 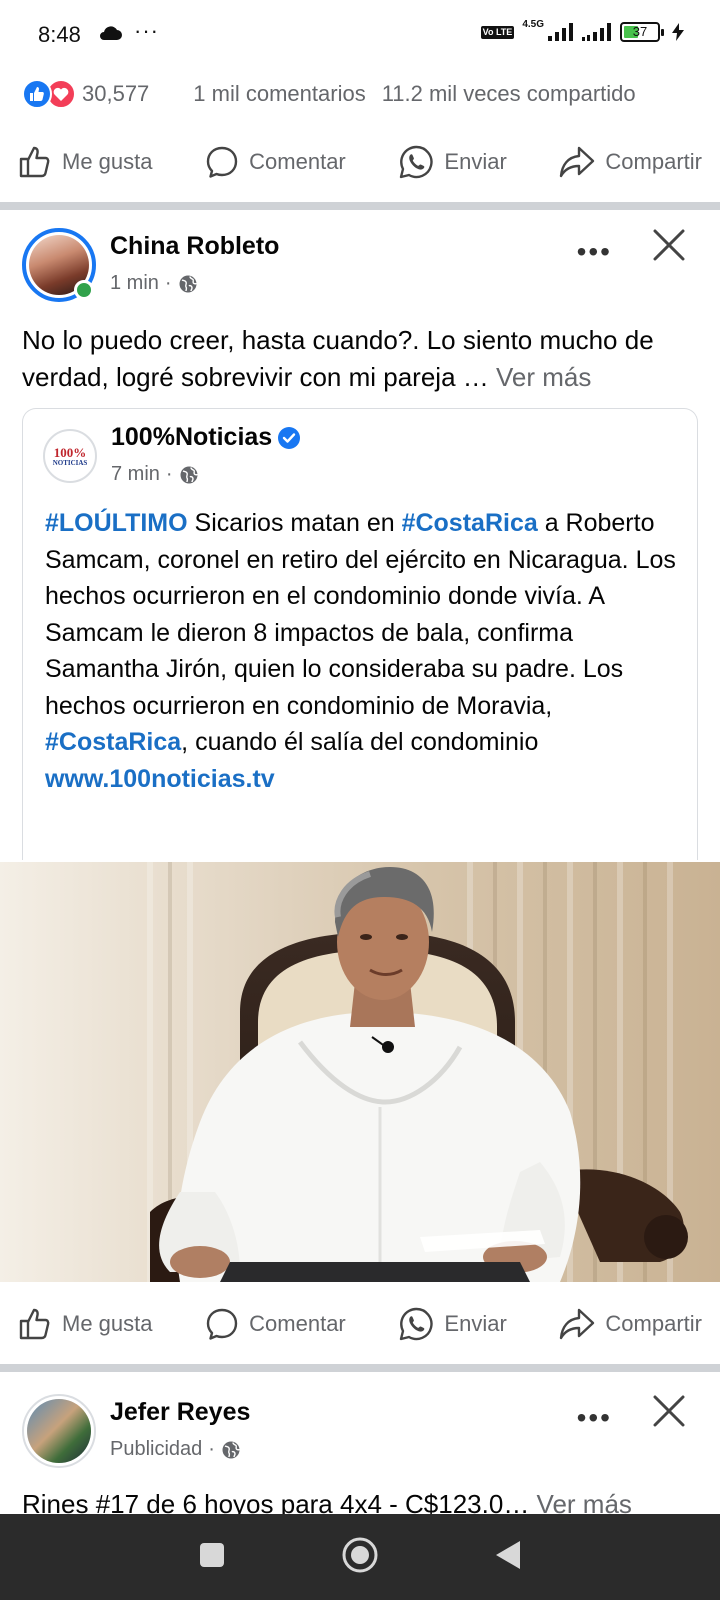 What do you see at coordinates (360, 162) in the screenshot?
I see `action-bar-top: Me gusta Comentar Enviar Compartir` at bounding box center [360, 162].